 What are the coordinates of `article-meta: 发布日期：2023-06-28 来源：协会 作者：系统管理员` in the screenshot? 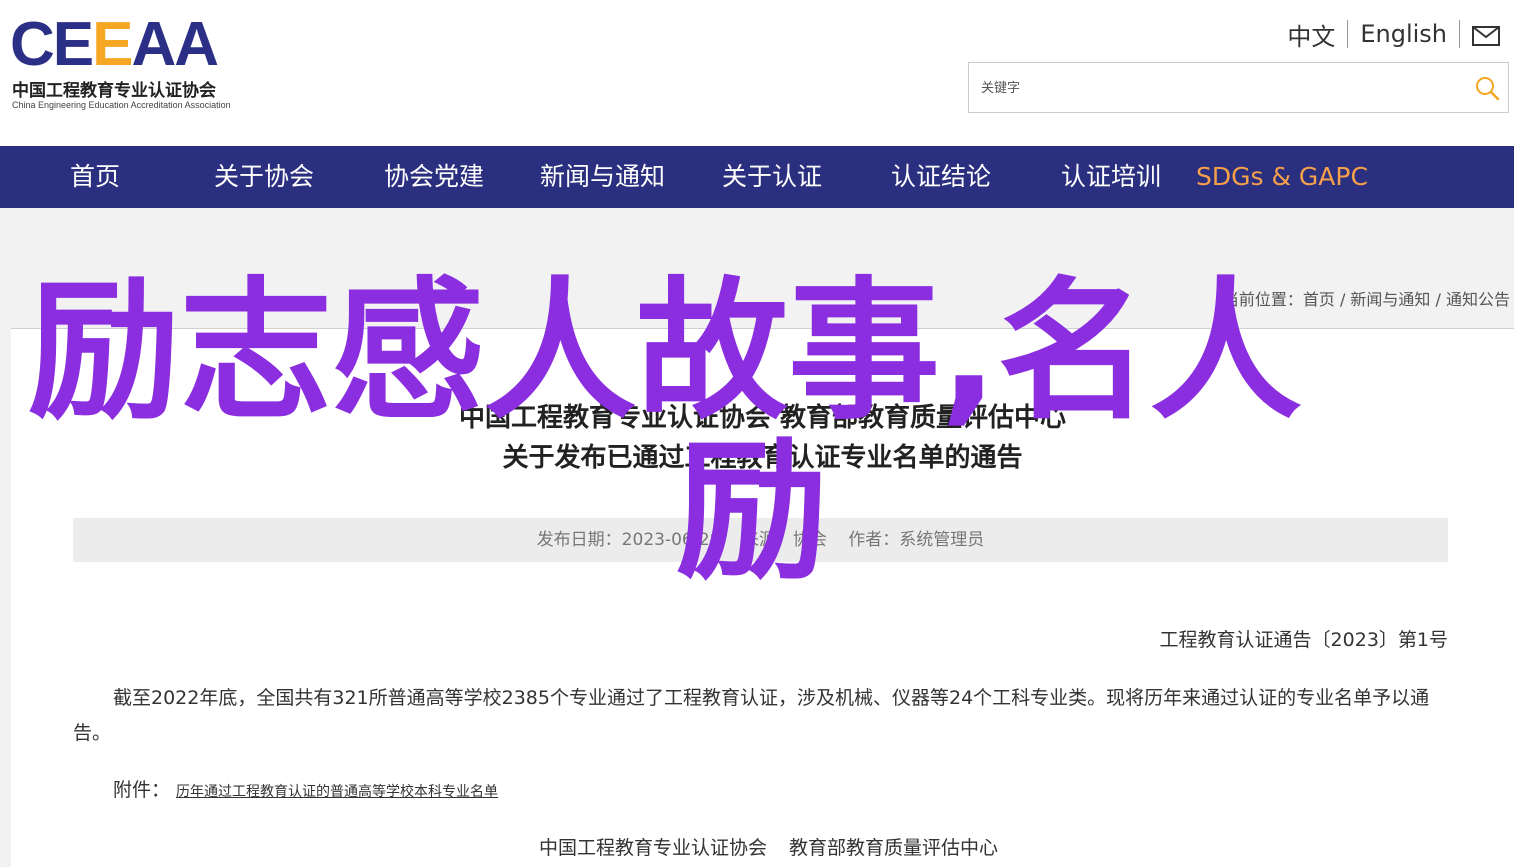 It's located at (760, 540).